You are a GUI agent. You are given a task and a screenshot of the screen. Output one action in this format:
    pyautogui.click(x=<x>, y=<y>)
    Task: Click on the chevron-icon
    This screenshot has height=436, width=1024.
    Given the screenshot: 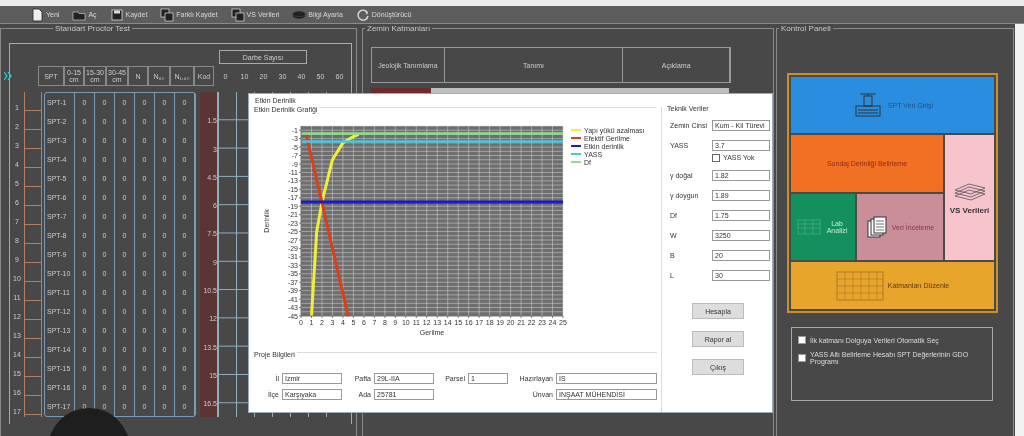 What is the action you would take?
    pyautogui.click(x=8, y=76)
    